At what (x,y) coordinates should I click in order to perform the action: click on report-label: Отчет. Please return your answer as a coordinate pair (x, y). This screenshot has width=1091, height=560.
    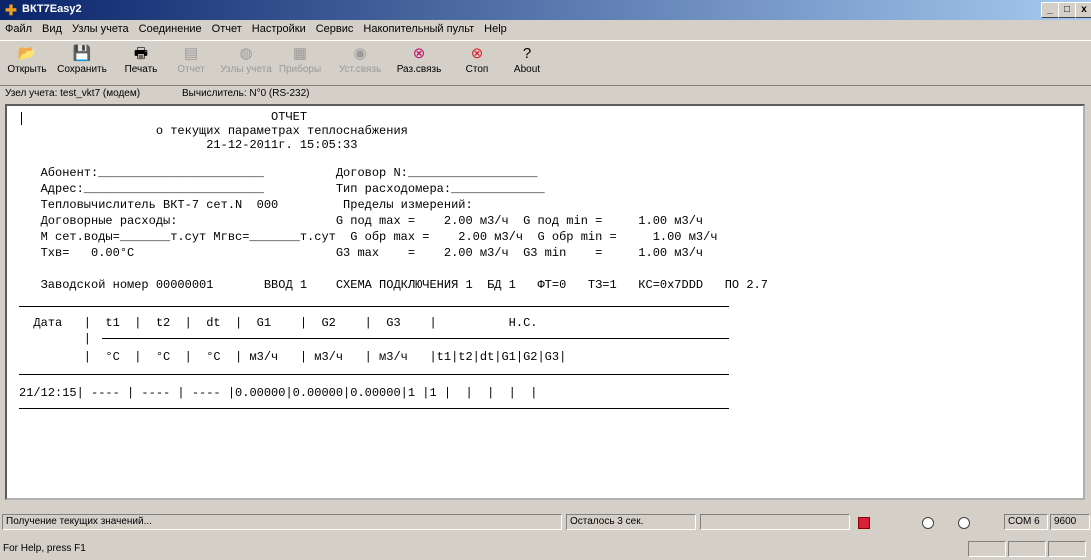
    Looking at the image, I should click on (191, 69).